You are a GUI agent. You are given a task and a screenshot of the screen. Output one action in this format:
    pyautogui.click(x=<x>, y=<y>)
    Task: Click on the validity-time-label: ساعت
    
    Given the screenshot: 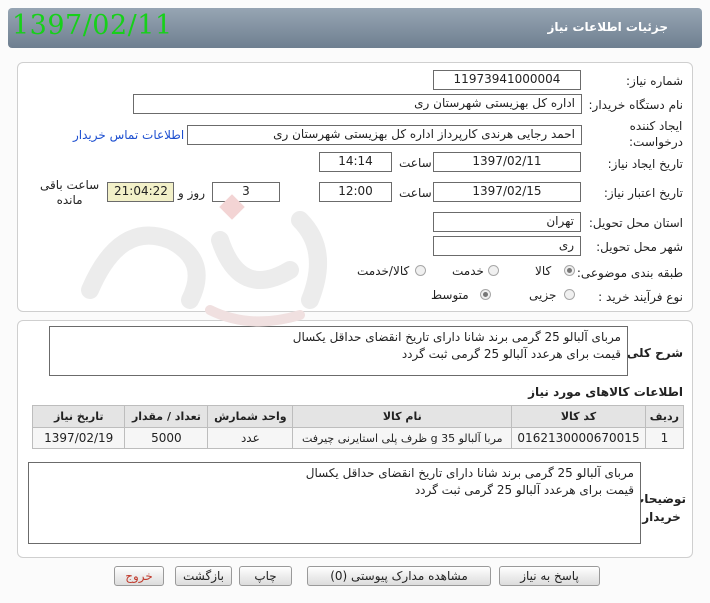 What is the action you would take?
    pyautogui.click(x=415, y=193)
    